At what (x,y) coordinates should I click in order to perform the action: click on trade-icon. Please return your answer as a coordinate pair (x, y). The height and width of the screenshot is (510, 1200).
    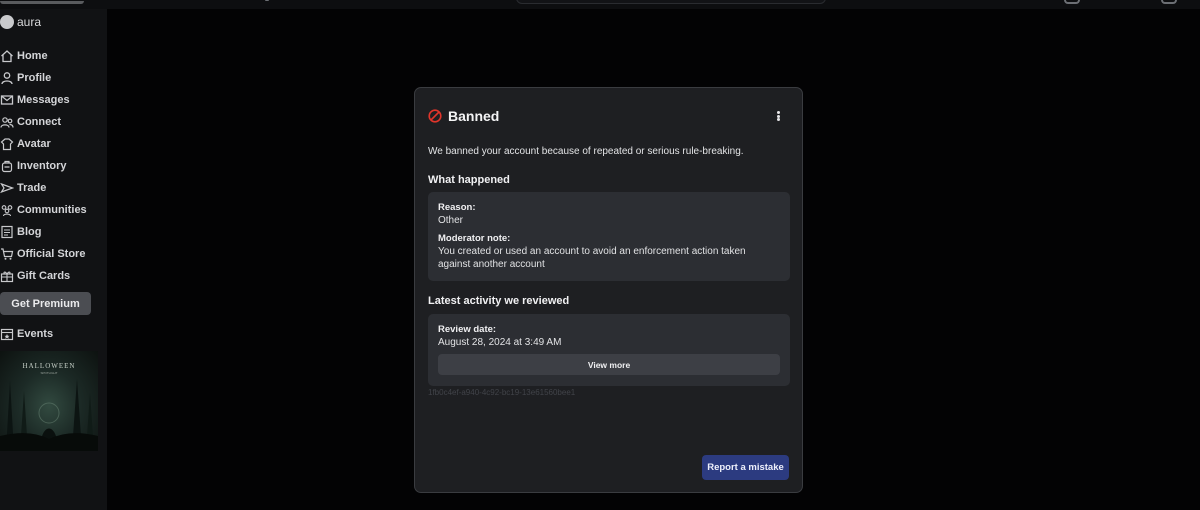
    Looking at the image, I should click on (7, 188).